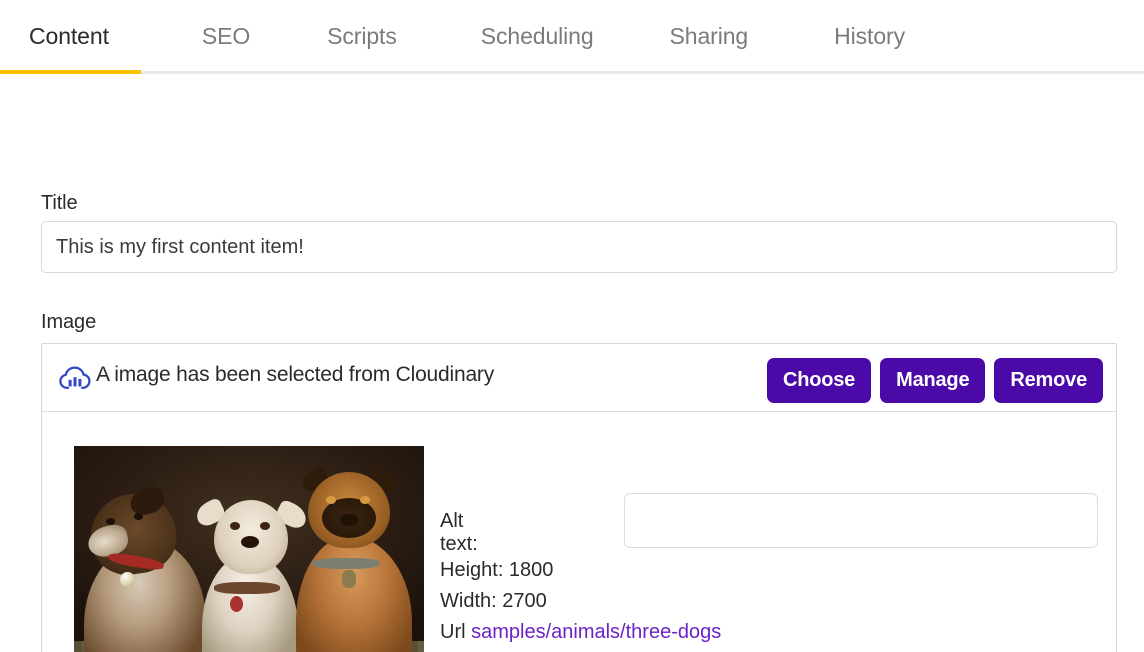  I want to click on manage-button: Manage, so click(933, 380).